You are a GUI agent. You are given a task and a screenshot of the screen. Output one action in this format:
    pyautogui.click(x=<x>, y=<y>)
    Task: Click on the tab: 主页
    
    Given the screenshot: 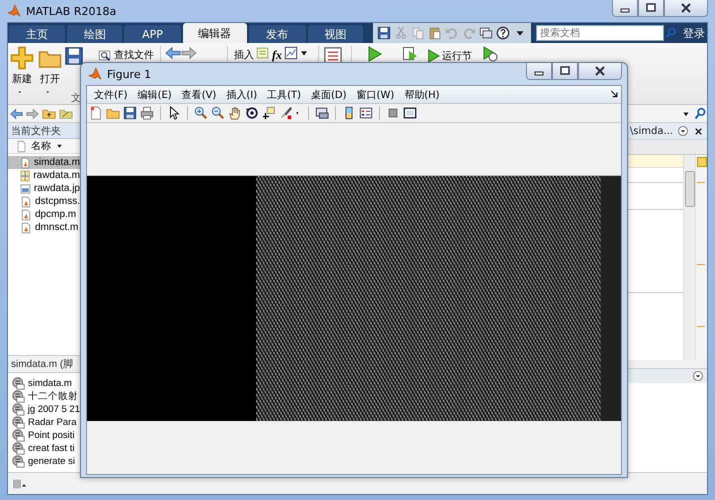 What is the action you would take?
    pyautogui.click(x=37, y=34)
    